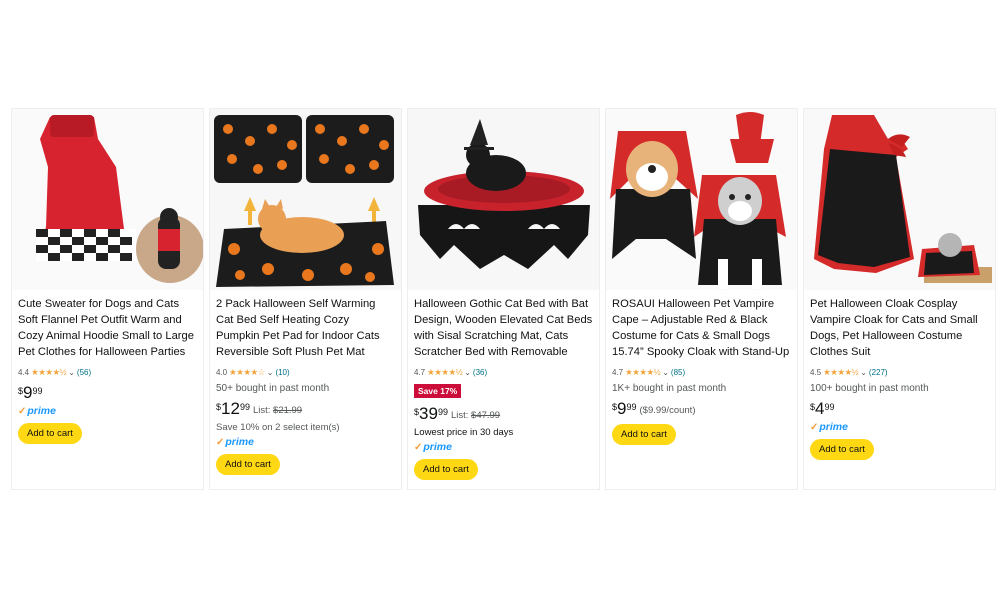 This screenshot has width=1000, height=600. Describe the element at coordinates (701, 372) in the screenshot. I see `rating-row: 4.7 ★★★★½ ⌄ (85)` at that location.